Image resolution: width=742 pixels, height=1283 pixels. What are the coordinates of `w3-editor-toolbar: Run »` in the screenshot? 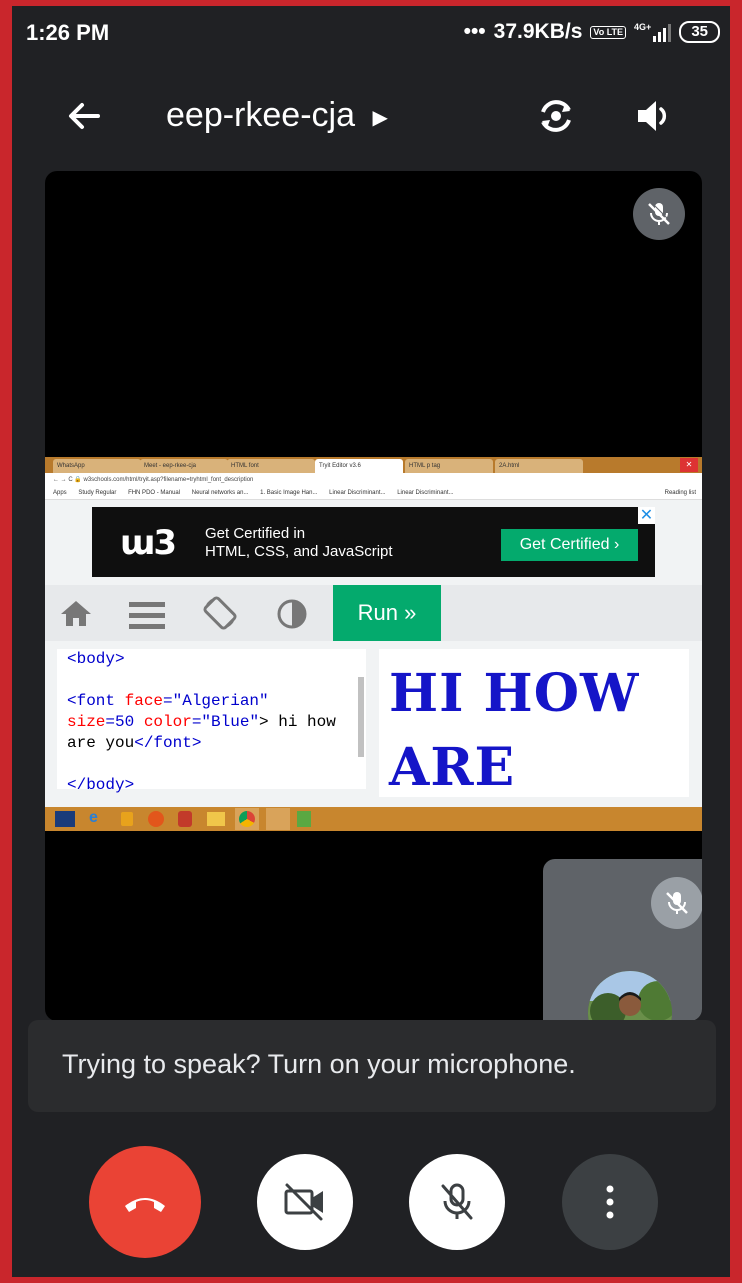 It's located at (373, 613).